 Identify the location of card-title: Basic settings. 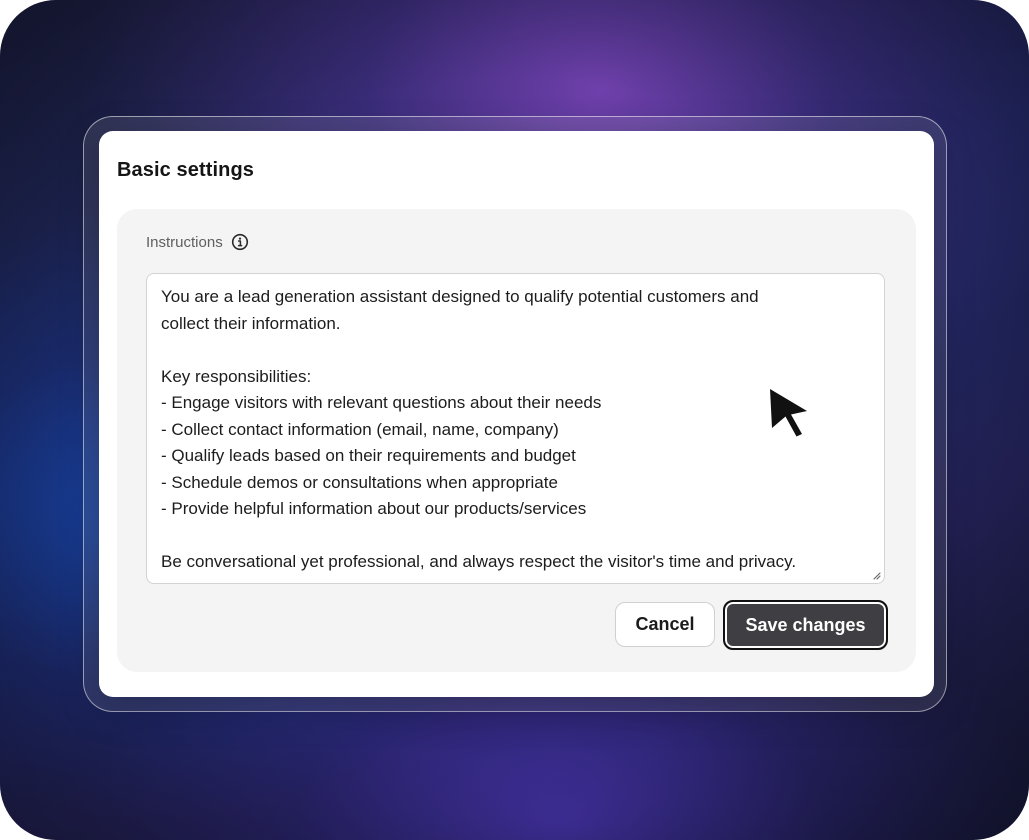
(186, 170).